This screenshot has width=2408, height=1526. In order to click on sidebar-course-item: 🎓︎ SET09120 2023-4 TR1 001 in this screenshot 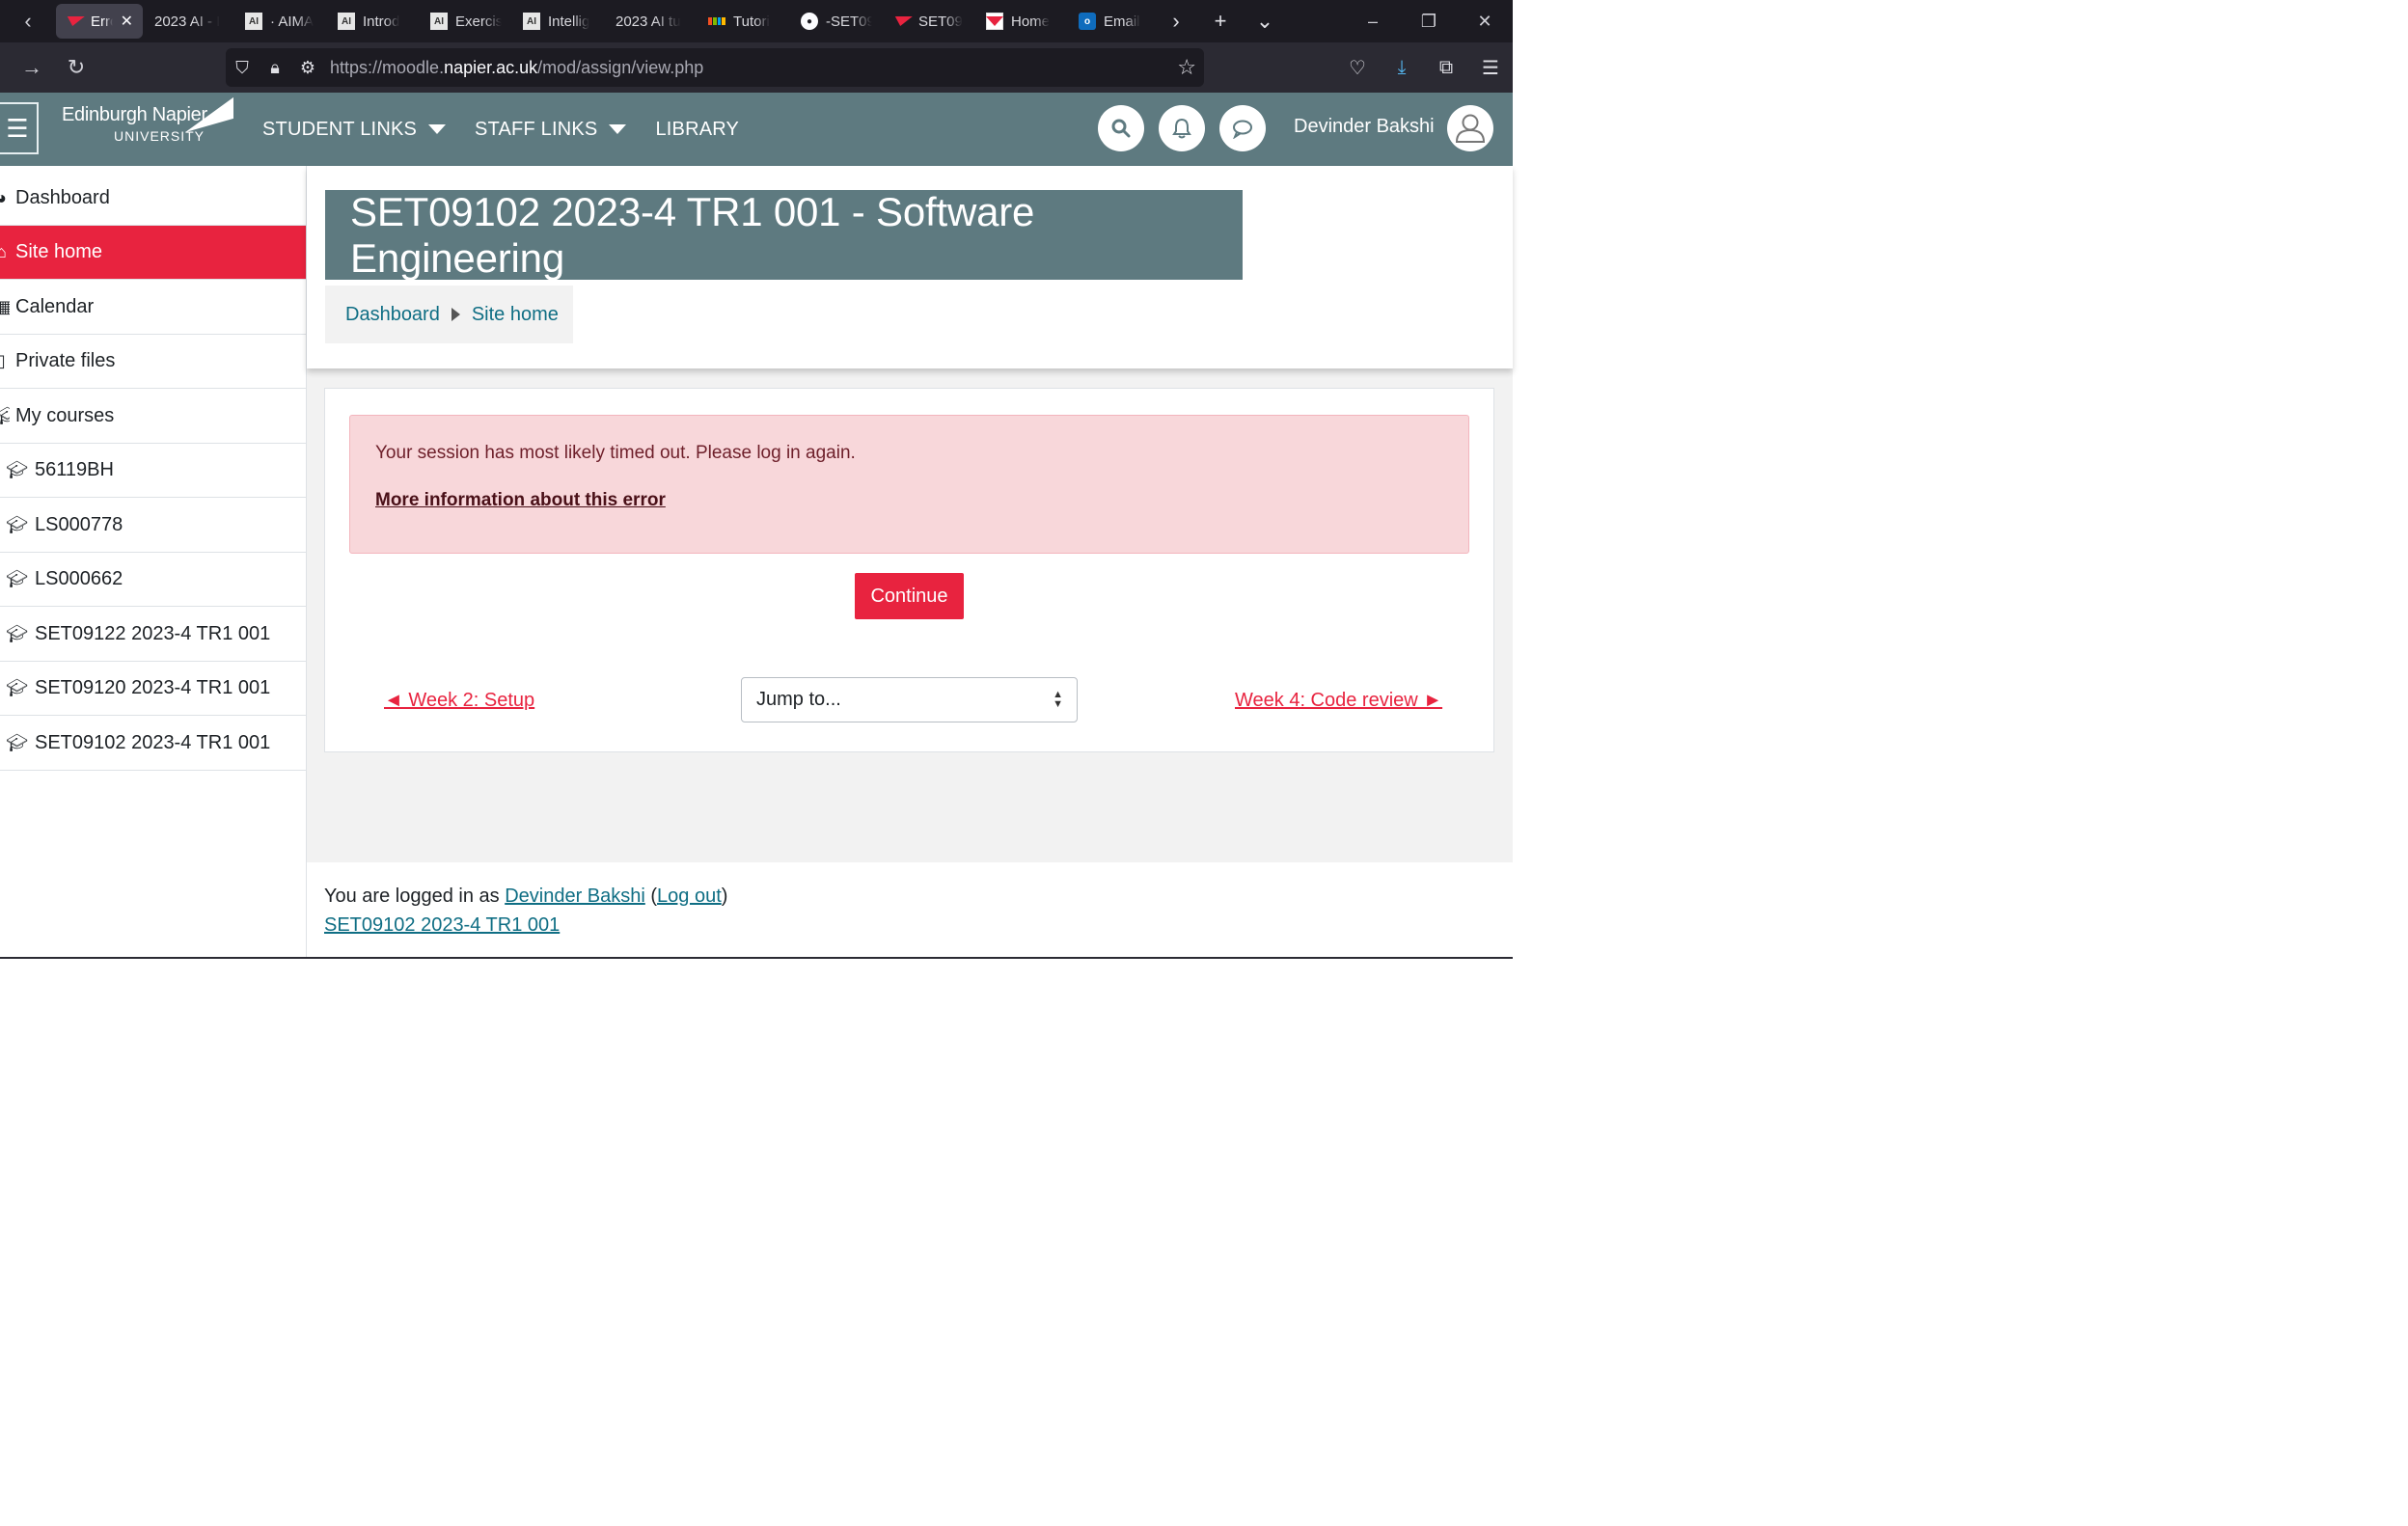, I will do `click(153, 689)`.